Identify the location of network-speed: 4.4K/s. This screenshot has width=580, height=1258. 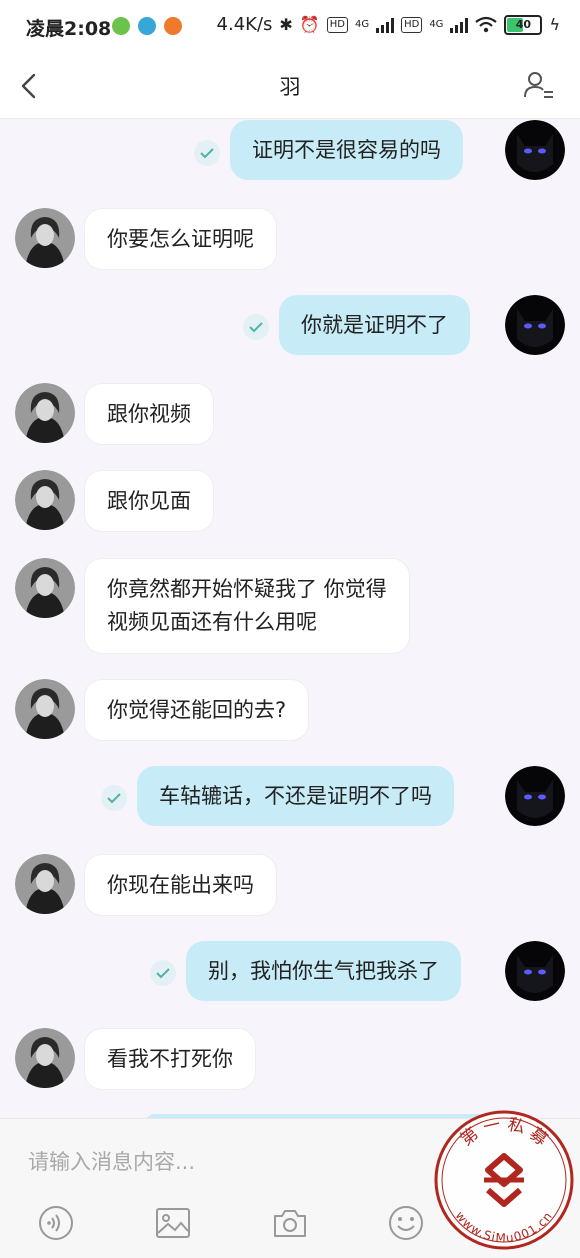
(244, 24).